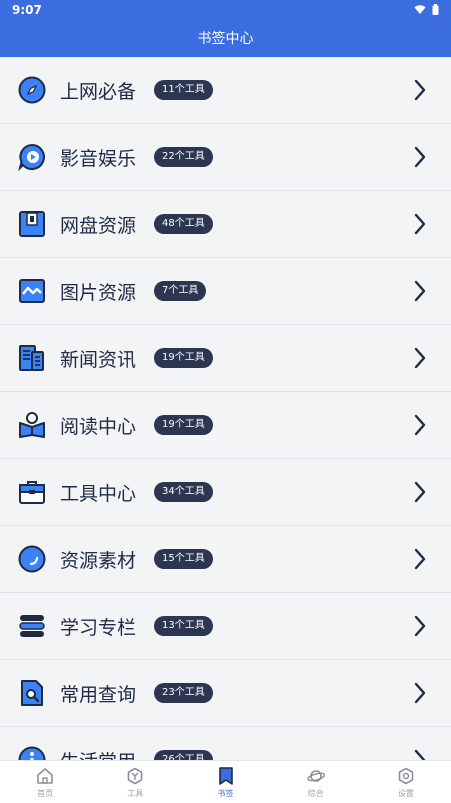  Describe the element at coordinates (225, 793) in the screenshot. I see `tab-label: 书签` at that location.